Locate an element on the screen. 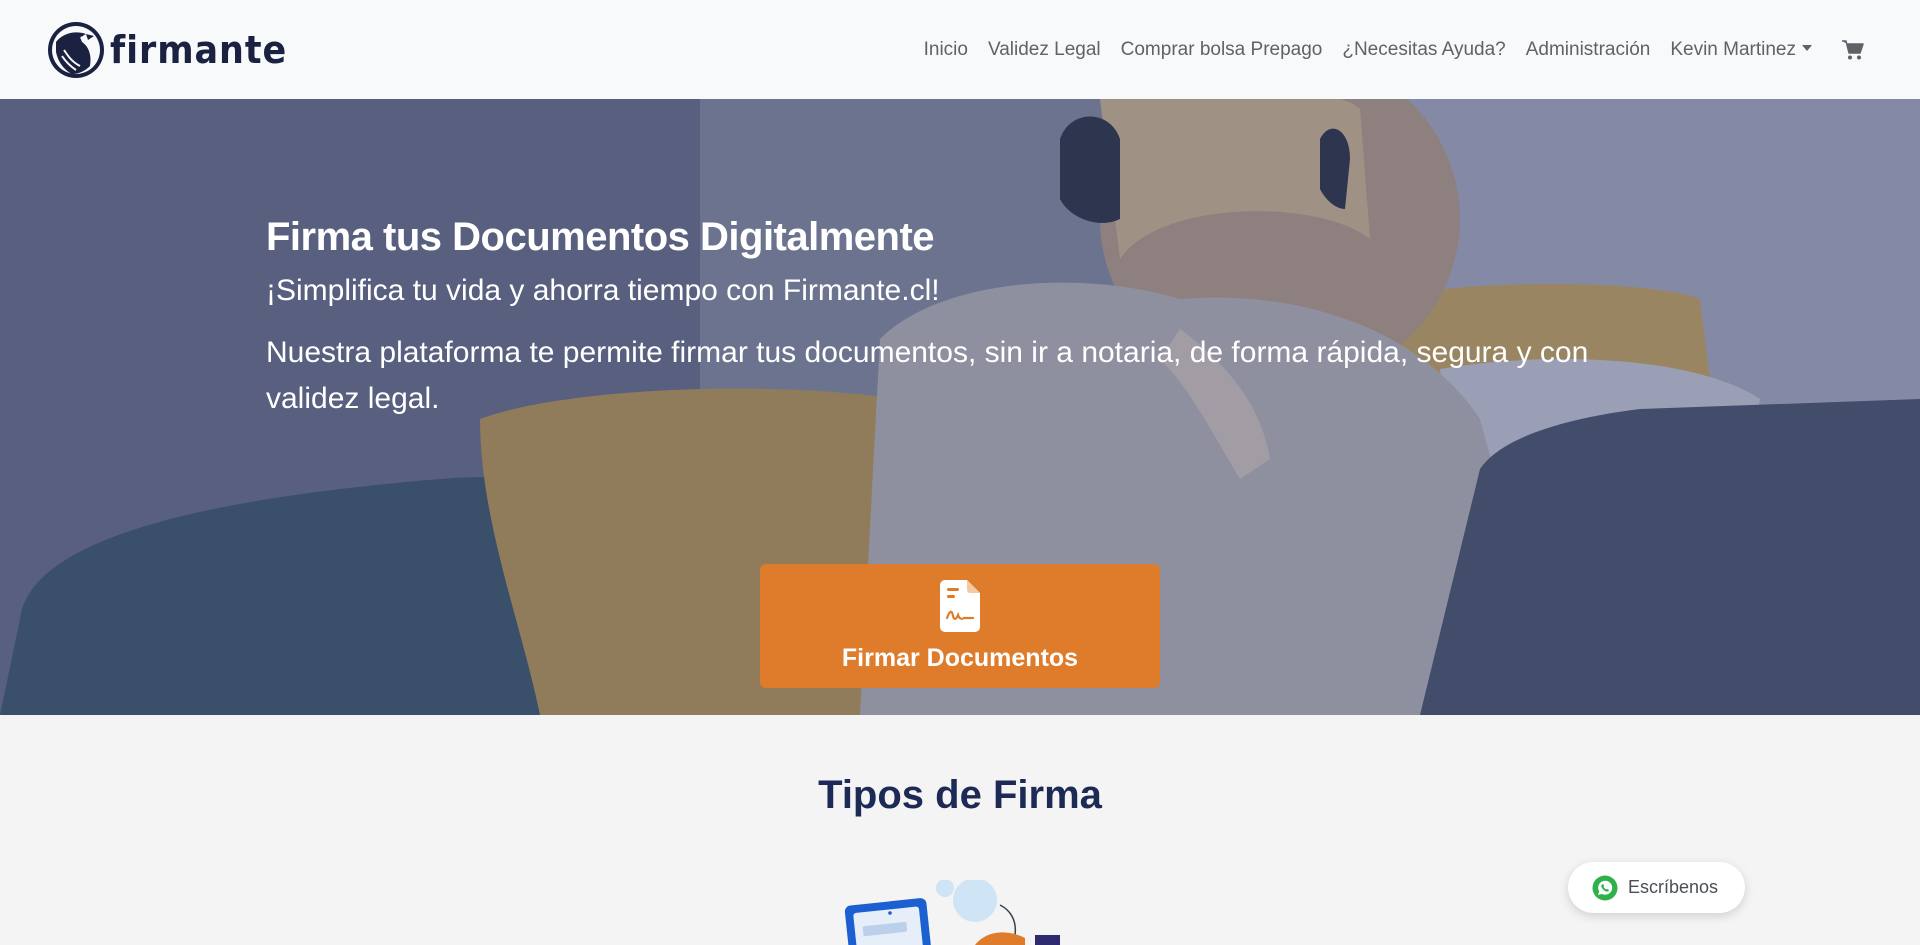 The width and height of the screenshot is (1920, 945). cart-icon is located at coordinates (1853, 50).